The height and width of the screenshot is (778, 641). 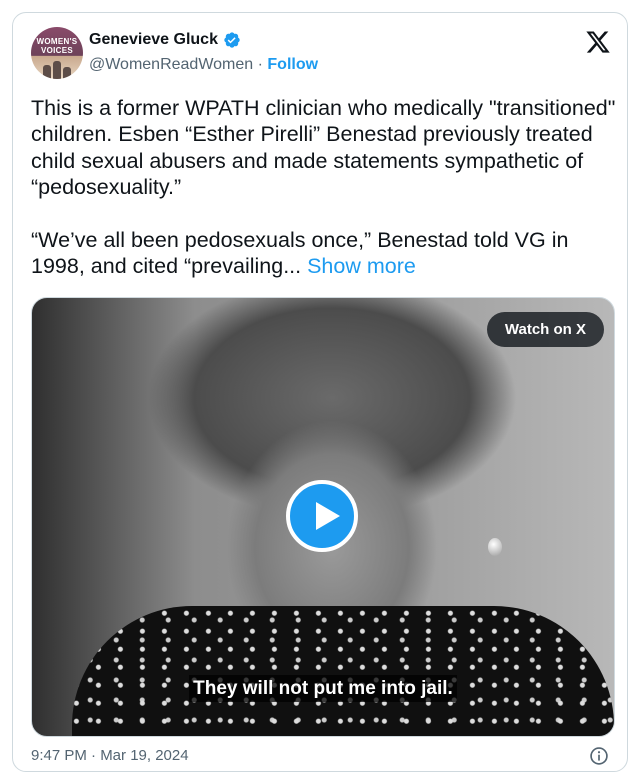 What do you see at coordinates (232, 40) in the screenshot?
I see `verified-badge-icon` at bounding box center [232, 40].